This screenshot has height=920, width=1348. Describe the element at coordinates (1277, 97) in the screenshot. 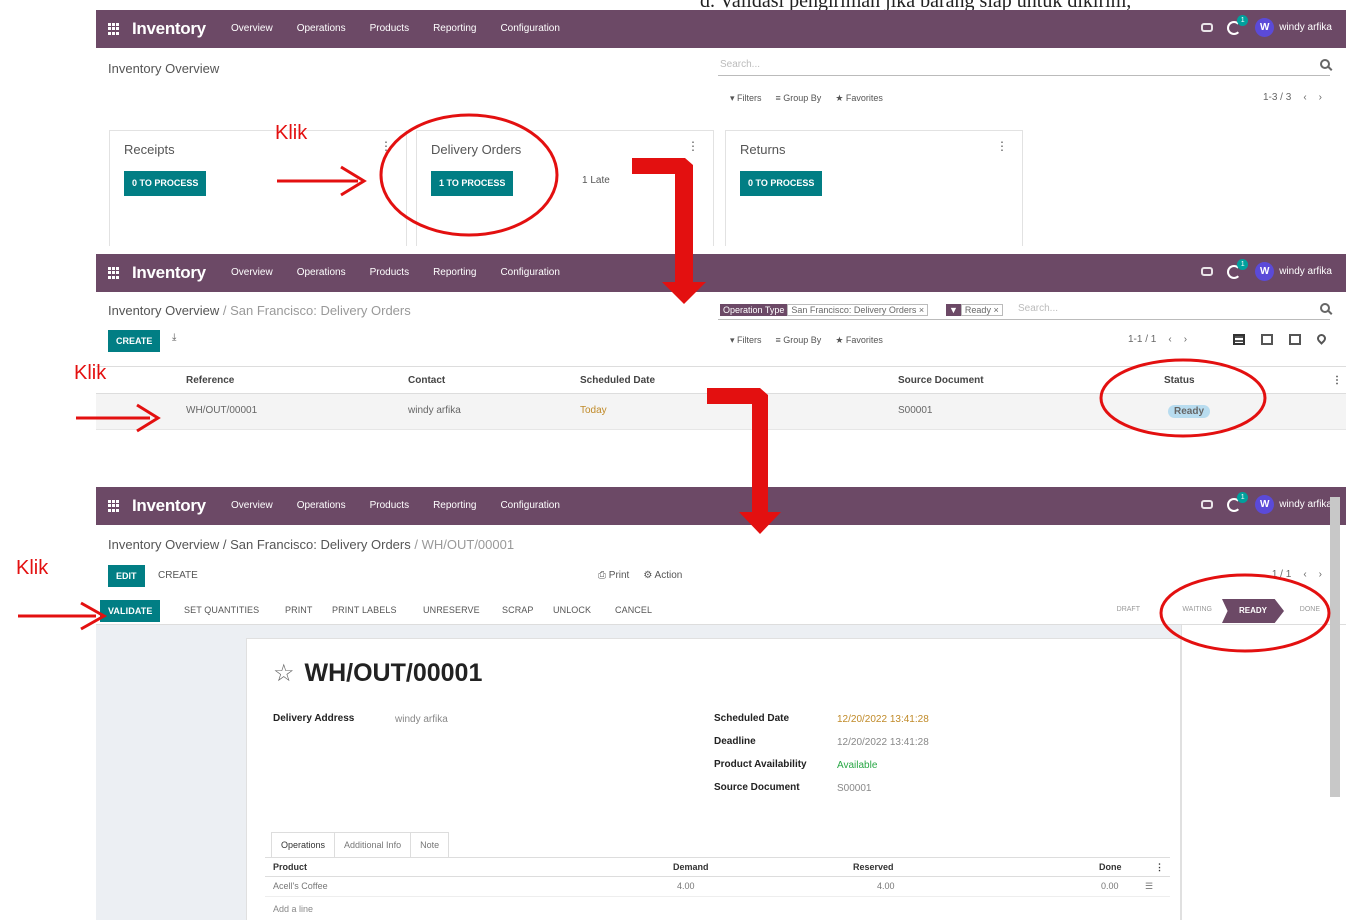

I see `pager-value: 1-3 / 3` at that location.